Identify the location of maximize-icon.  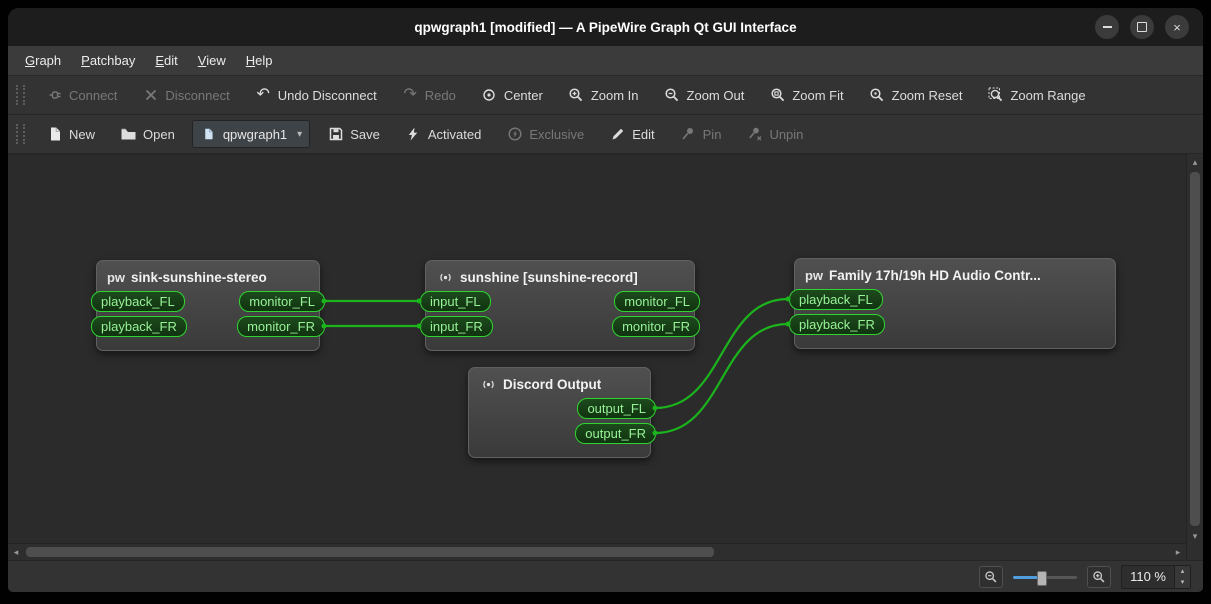
(1142, 27).